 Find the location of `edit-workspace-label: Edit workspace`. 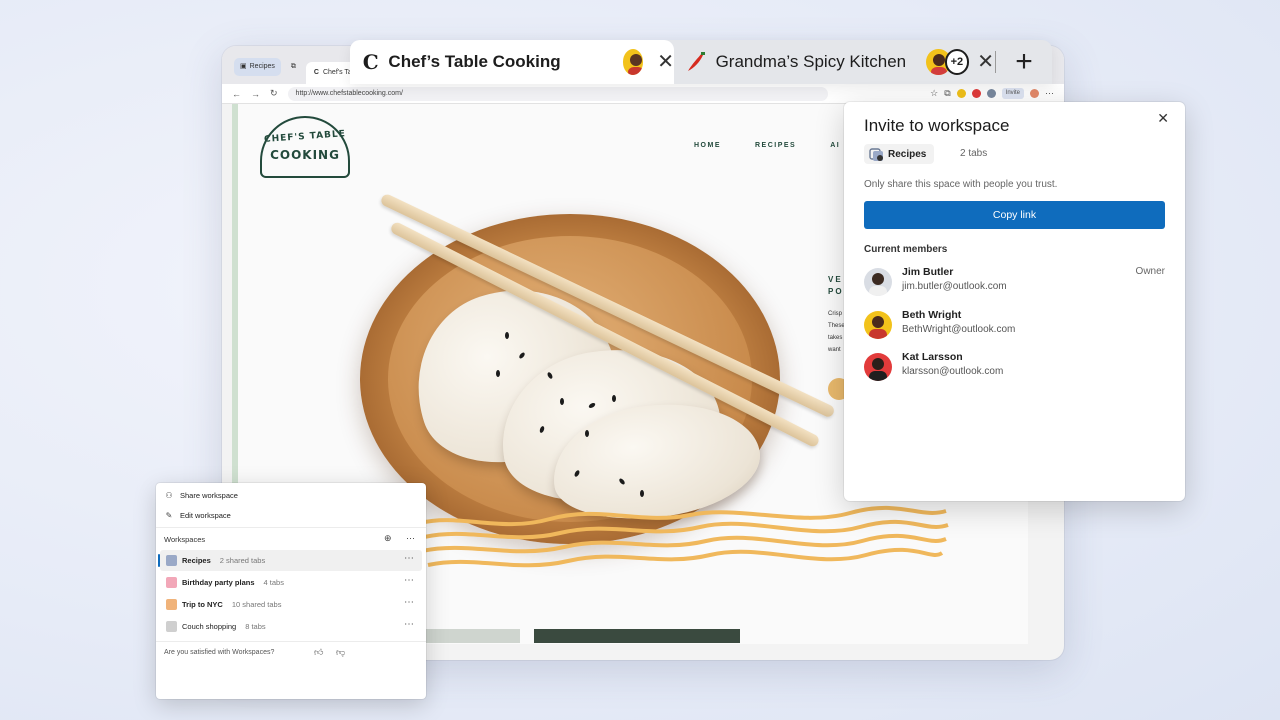

edit-workspace-label: Edit workspace is located at coordinates (205, 515).